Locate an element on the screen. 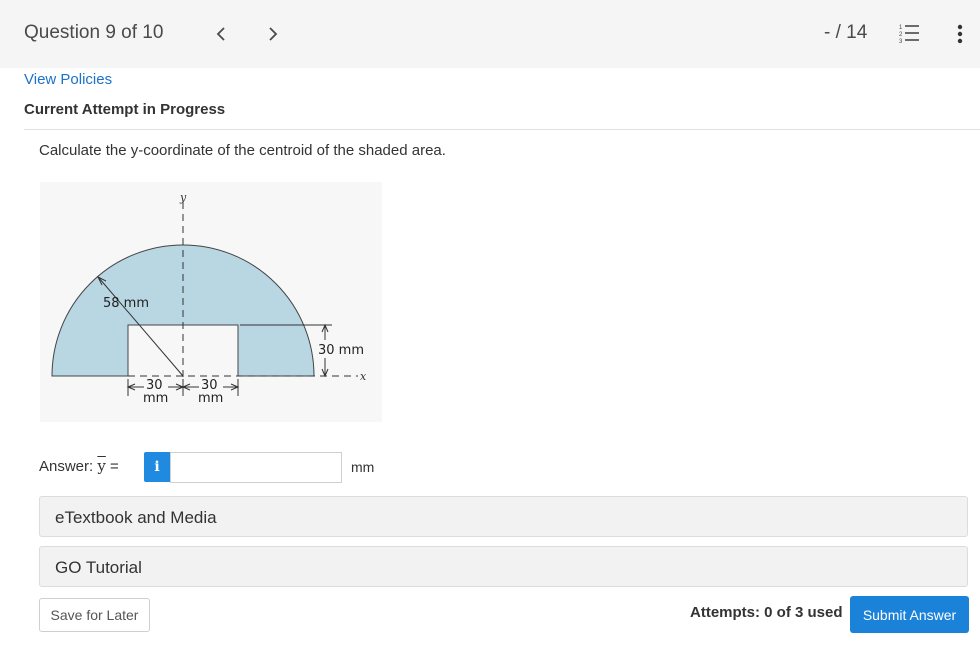 This screenshot has height=652, width=980. previous-question-button is located at coordinates (221, 34).